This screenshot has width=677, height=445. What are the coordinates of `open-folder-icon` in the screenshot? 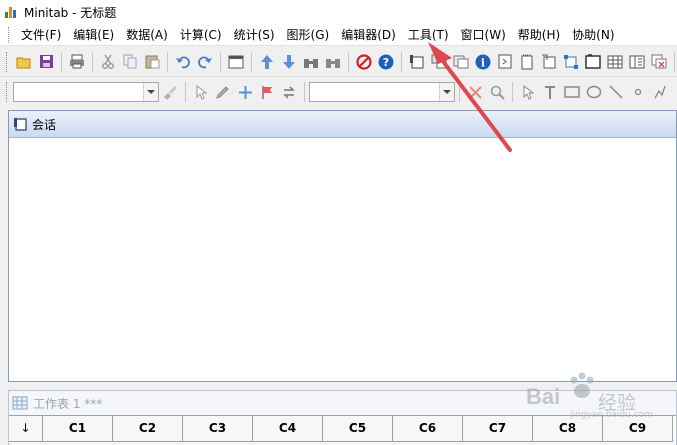 It's located at (24, 62).